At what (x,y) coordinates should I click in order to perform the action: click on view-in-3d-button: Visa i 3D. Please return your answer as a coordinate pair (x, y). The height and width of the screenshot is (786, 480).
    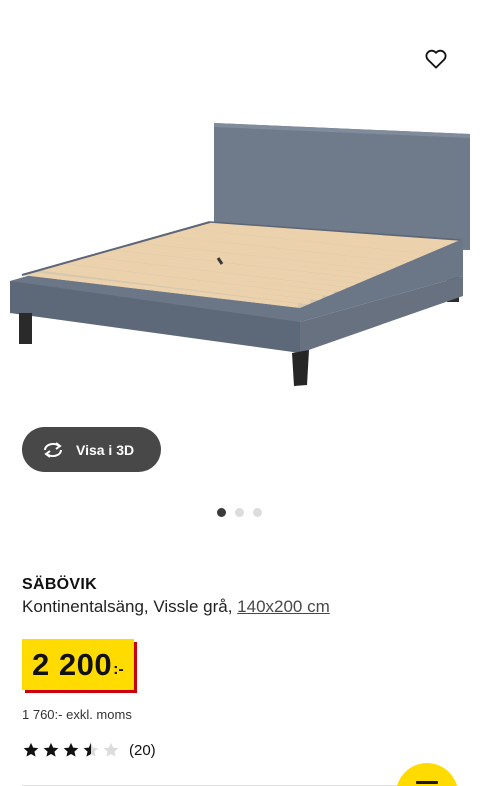
    Looking at the image, I should click on (91, 449).